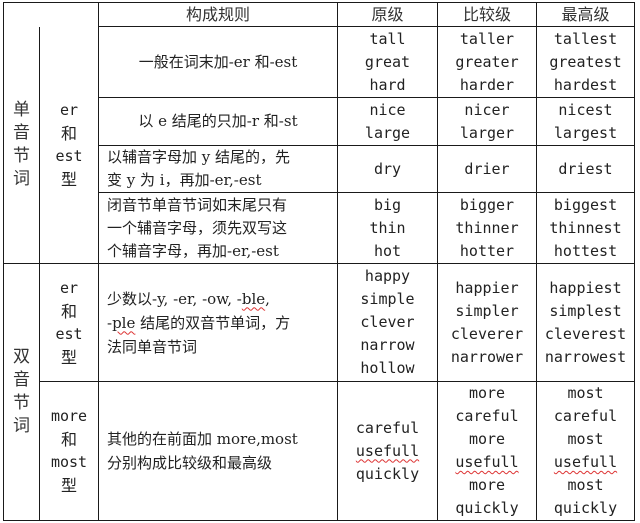 The width and height of the screenshot is (640, 523). What do you see at coordinates (387, 276) in the screenshot?
I see `word: happy` at bounding box center [387, 276].